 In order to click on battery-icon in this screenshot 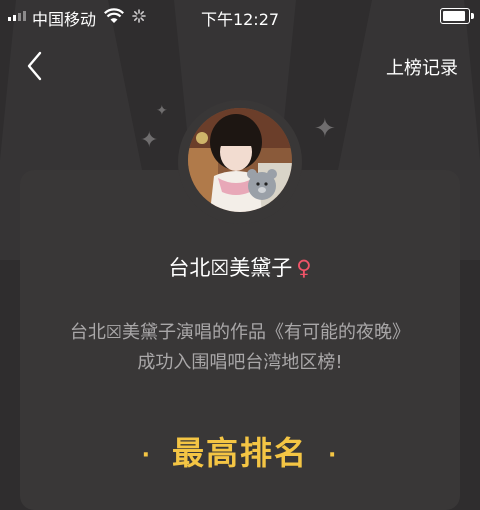, I will do `click(457, 16)`.